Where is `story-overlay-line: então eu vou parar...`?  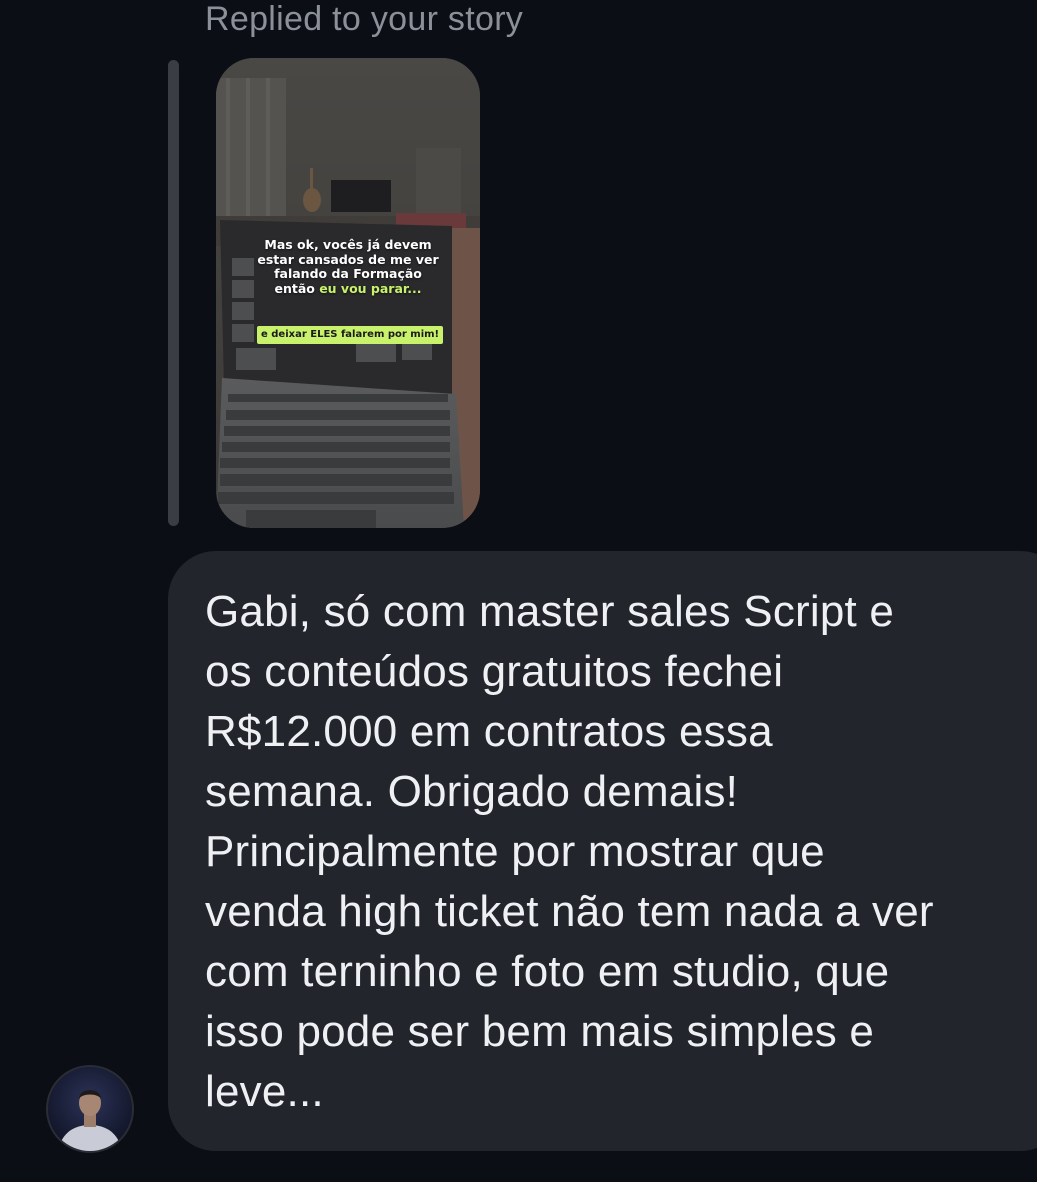
story-overlay-line: então eu vou parar... is located at coordinates (348, 288).